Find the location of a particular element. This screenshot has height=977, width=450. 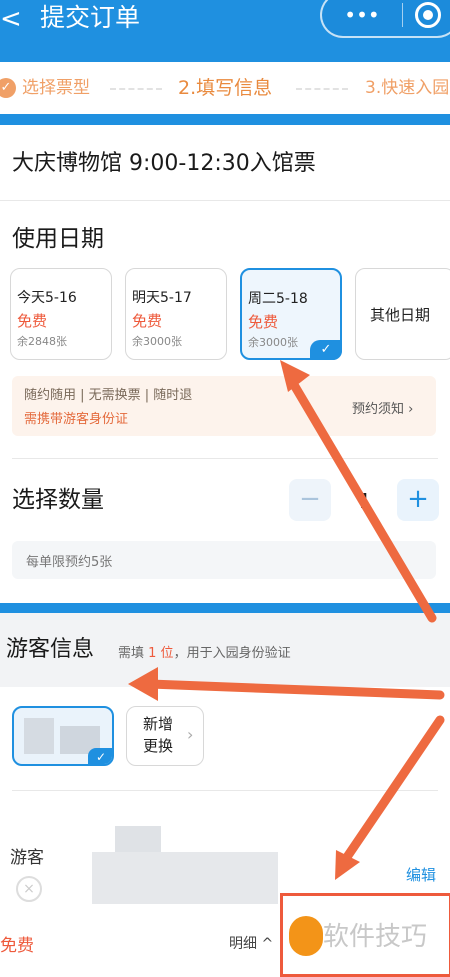

close-miniapp-icon is located at coordinates (428, 15).